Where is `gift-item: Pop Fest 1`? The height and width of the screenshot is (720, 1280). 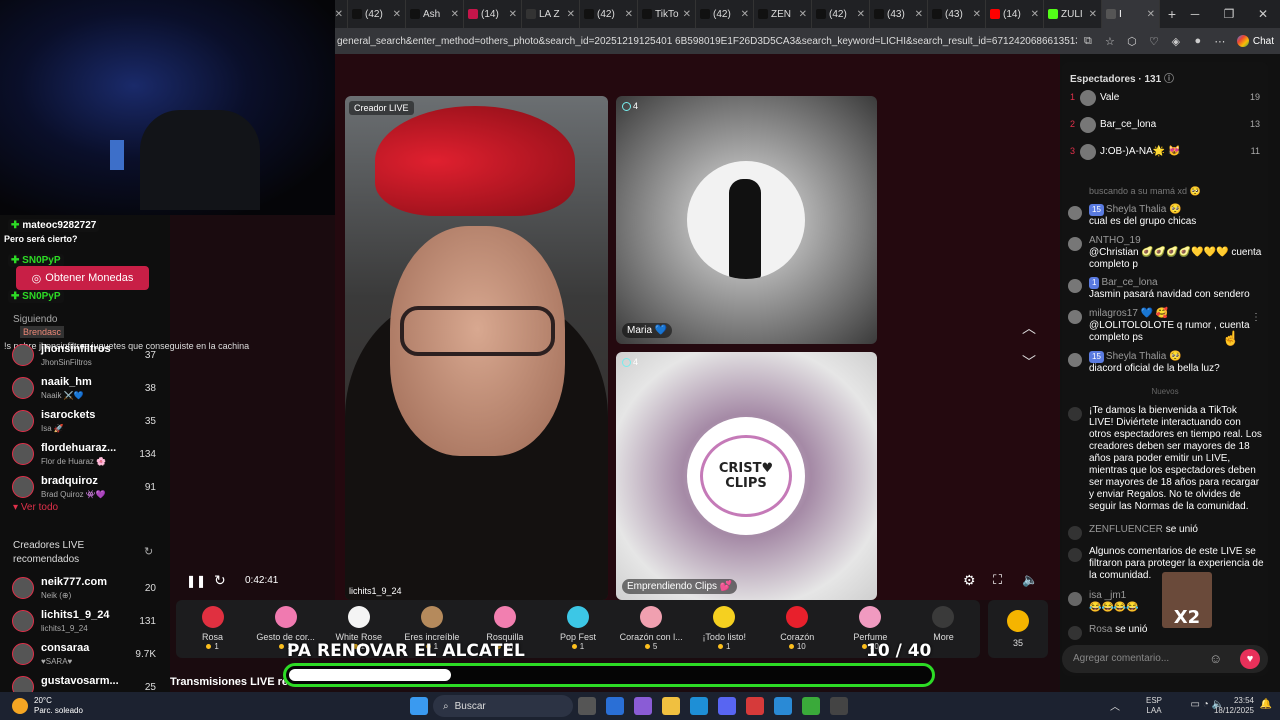
gift-item: Pop Fest 1 is located at coordinates (577, 629).